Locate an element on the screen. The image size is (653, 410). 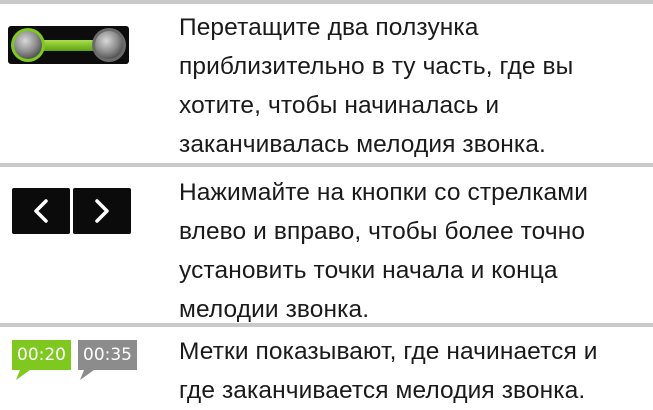
range-slider-icon is located at coordinates (68, 45).